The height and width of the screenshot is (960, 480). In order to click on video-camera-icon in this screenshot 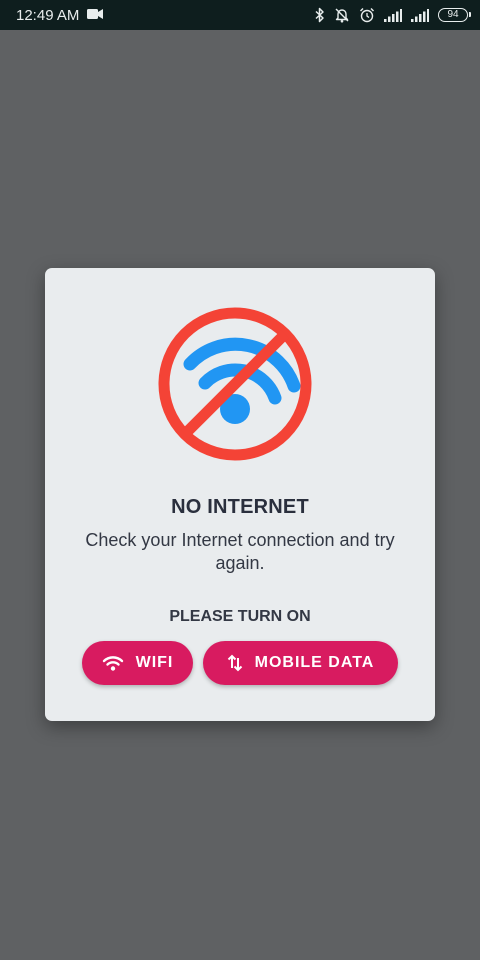, I will do `click(95, 15)`.